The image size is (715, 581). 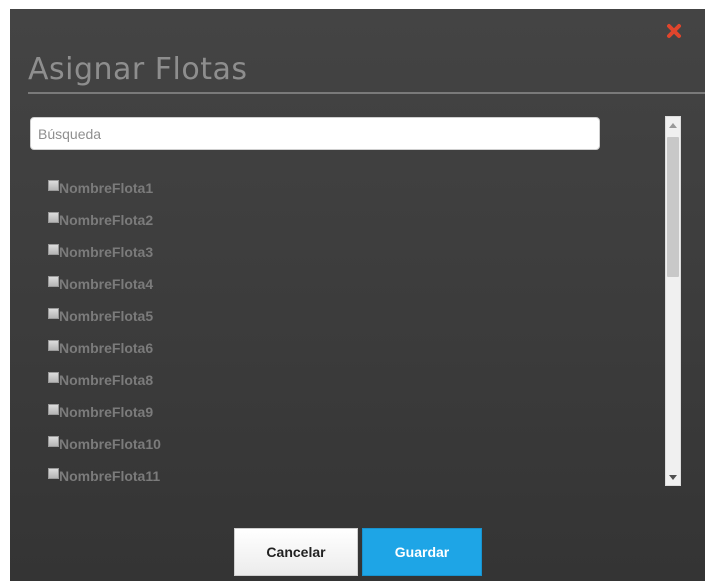 I want to click on fleet-list-scrollbar, so click(x=673, y=301).